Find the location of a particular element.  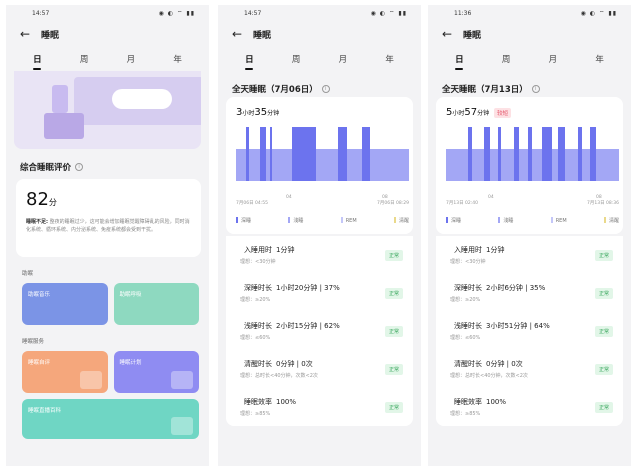

score-unit: 分 is located at coordinates (52, 202).